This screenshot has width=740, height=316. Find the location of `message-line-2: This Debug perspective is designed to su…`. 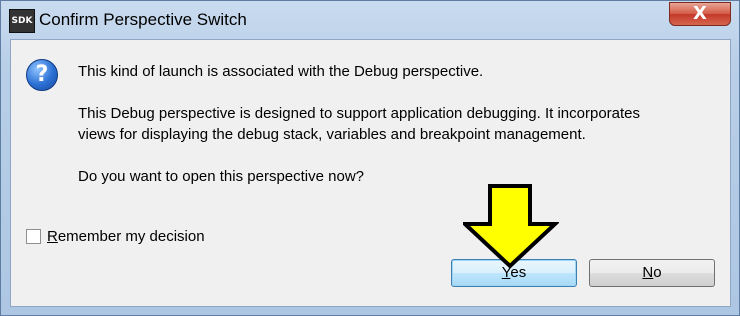

message-line-2: This Debug perspective is designed to su… is located at coordinates (359, 113).